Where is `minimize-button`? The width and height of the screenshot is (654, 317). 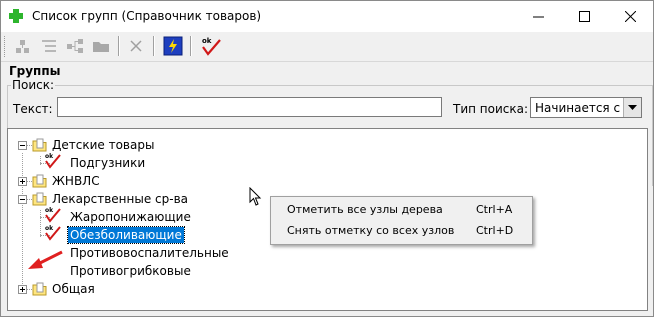 minimize-button is located at coordinates (538, 16).